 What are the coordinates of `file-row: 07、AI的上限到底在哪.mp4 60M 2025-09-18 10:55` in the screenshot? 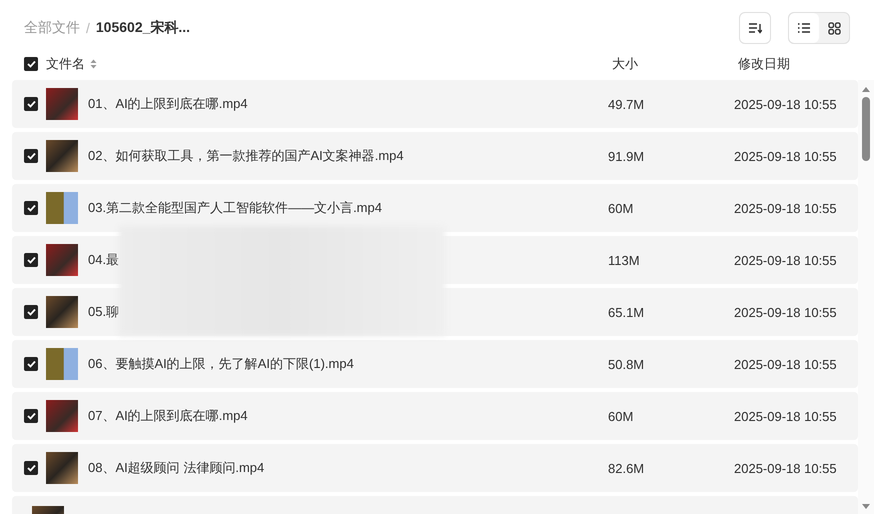 It's located at (435, 416).